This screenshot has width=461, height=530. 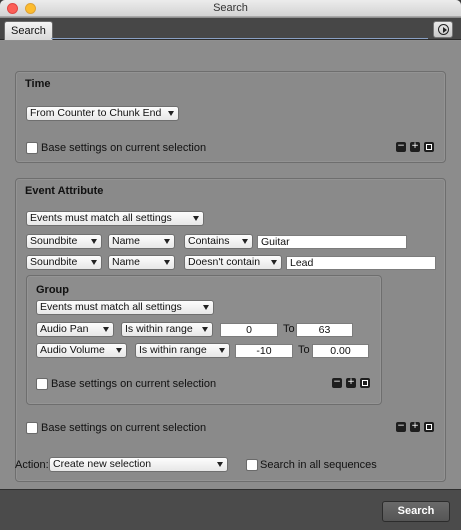 What do you see at coordinates (159, 329) in the screenshot?
I see `group-row1-condition-value: Is within range` at bounding box center [159, 329].